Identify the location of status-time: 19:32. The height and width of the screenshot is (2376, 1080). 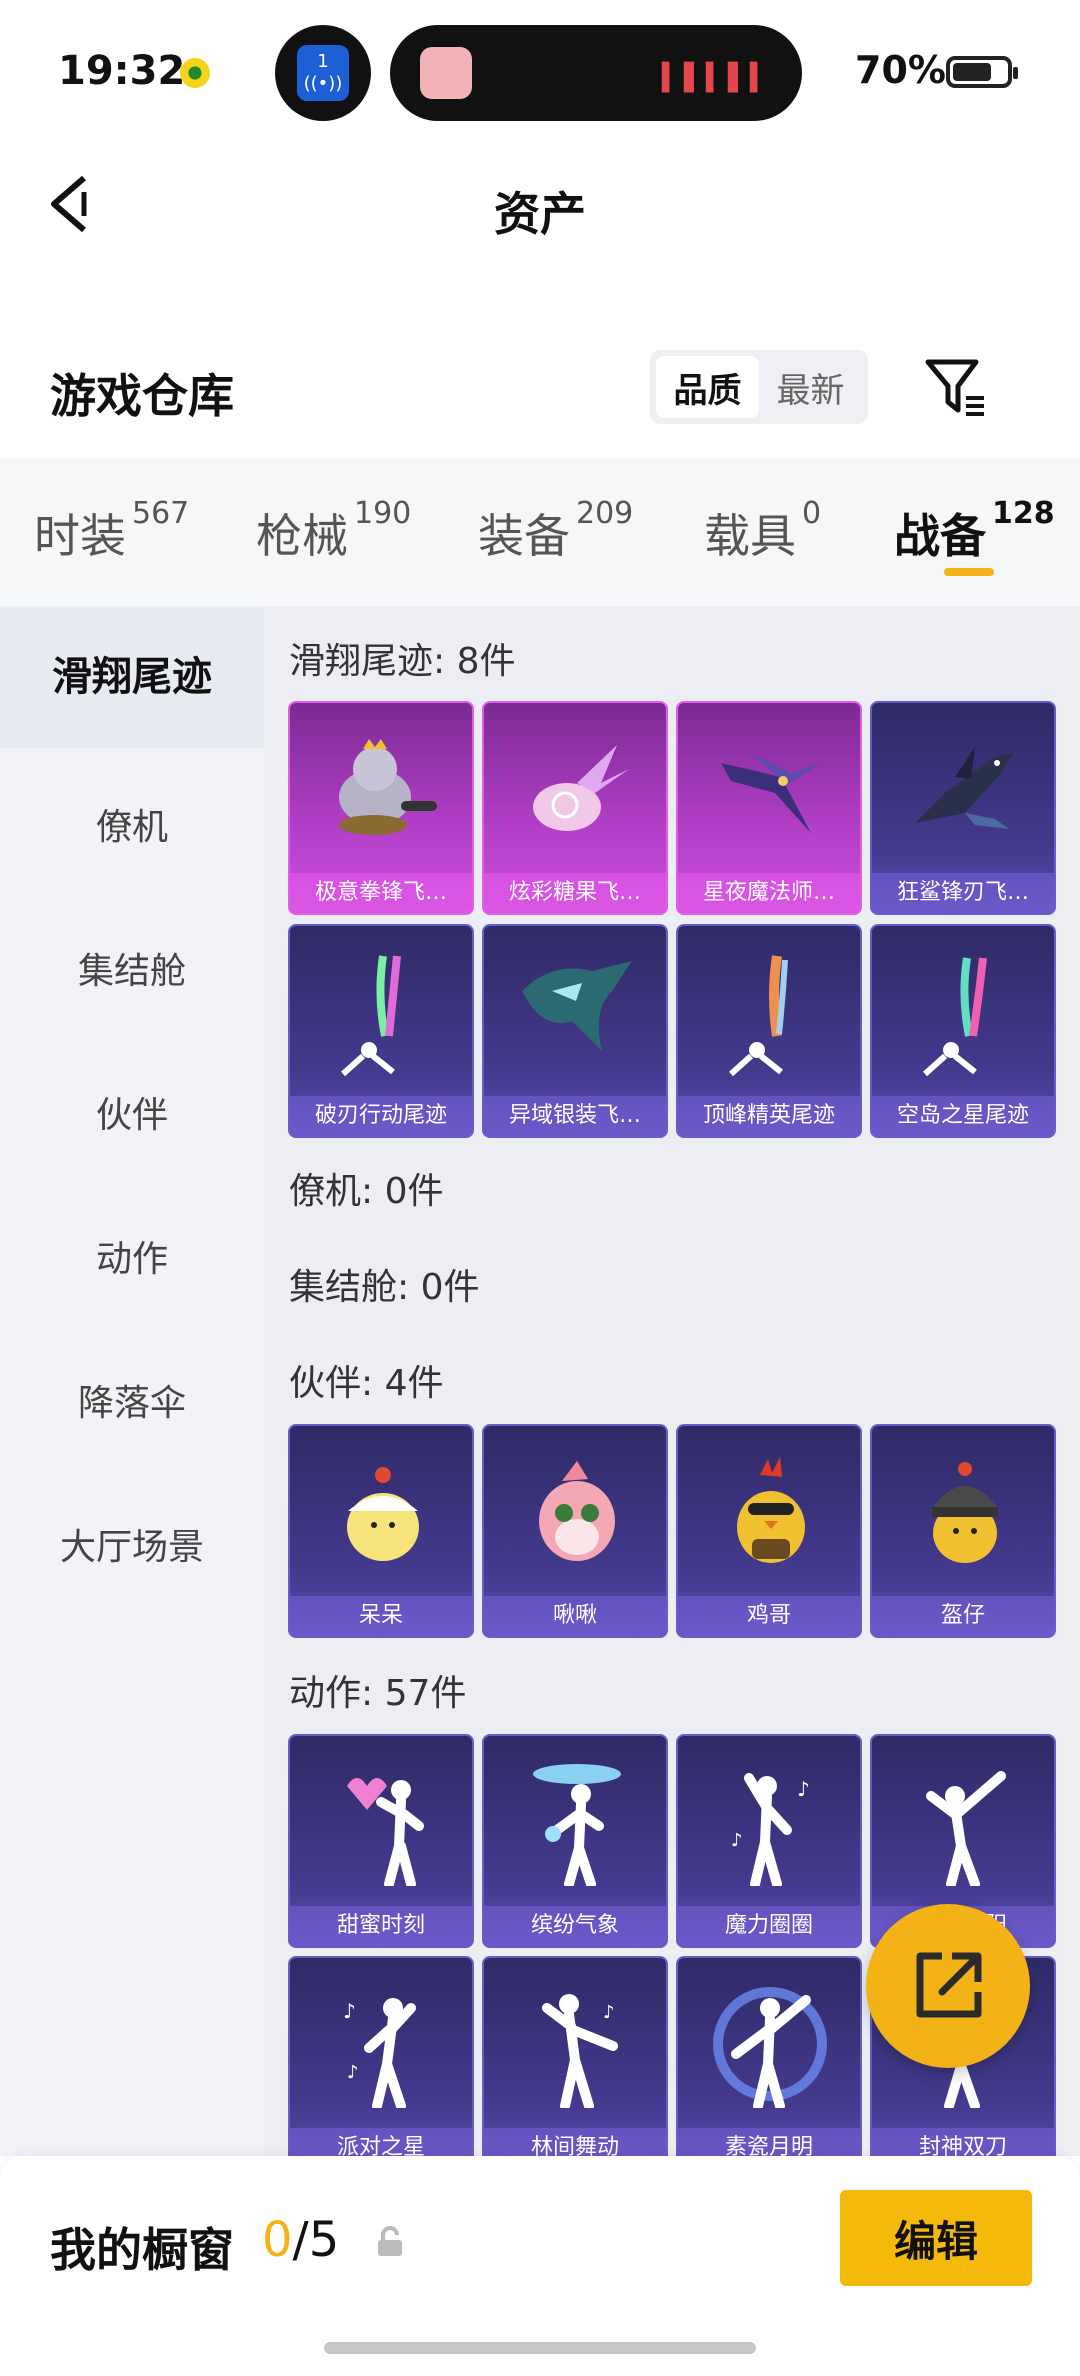
(122, 71).